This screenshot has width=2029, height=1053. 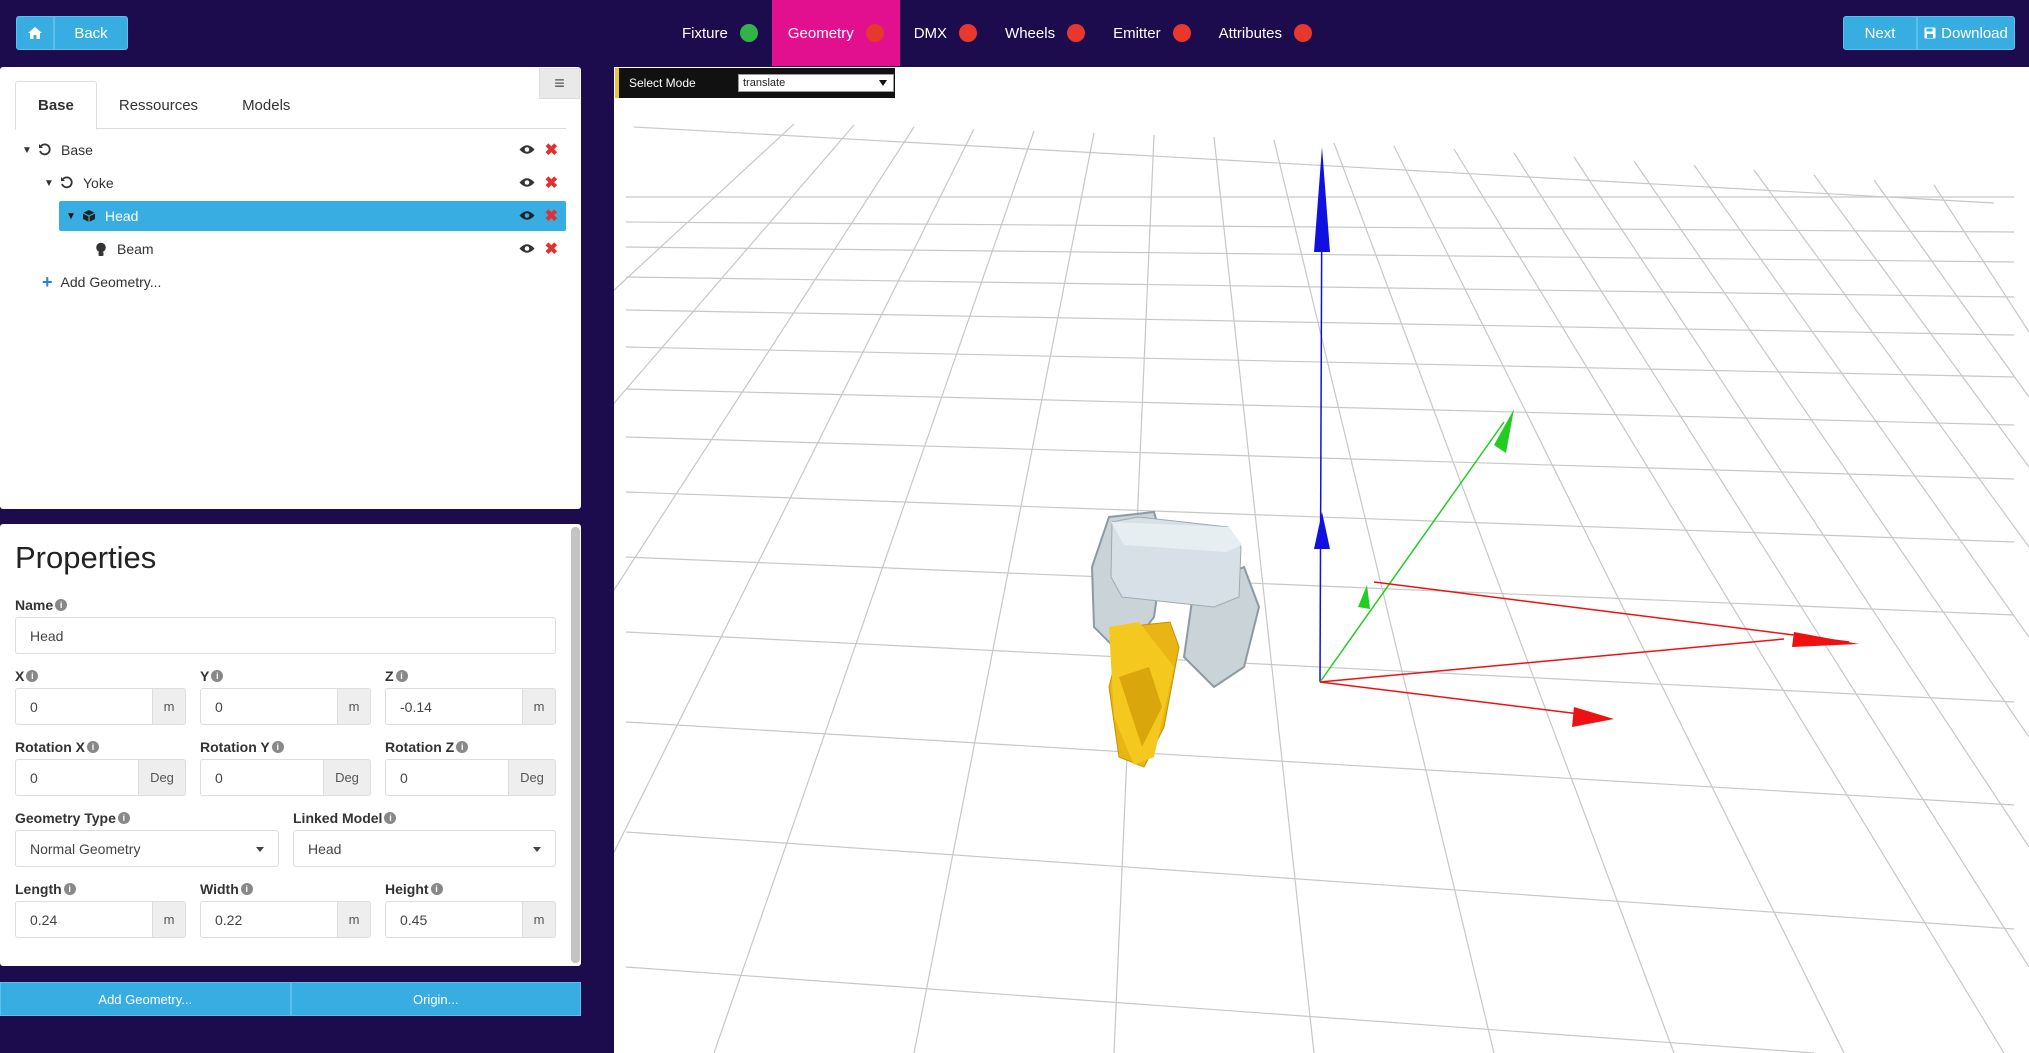 What do you see at coordinates (1175, 639) in the screenshot?
I see `fixture-model` at bounding box center [1175, 639].